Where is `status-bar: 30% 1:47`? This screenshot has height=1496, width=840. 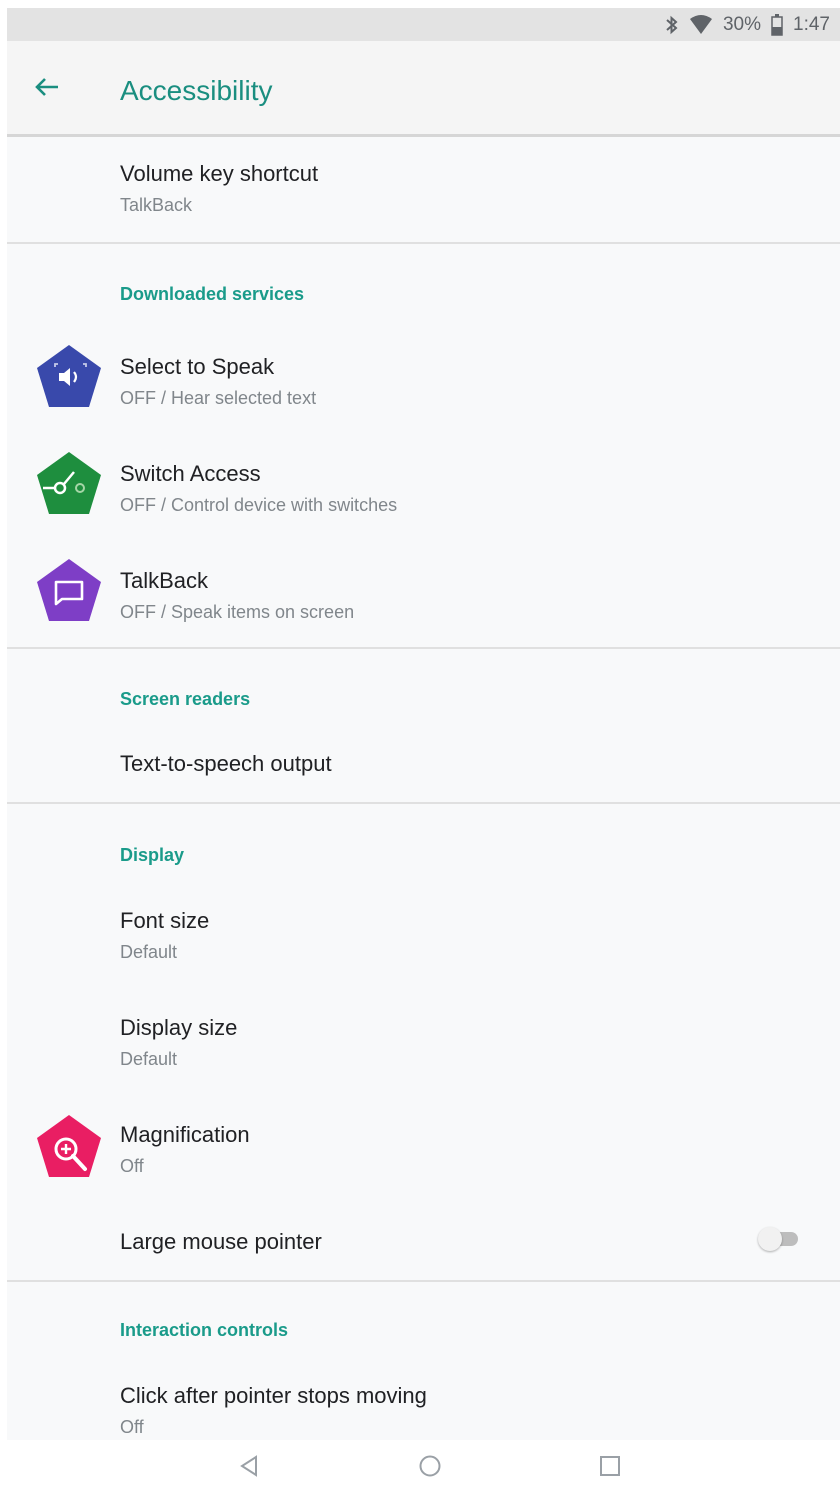
status-bar: 30% 1:47 is located at coordinates (423, 24).